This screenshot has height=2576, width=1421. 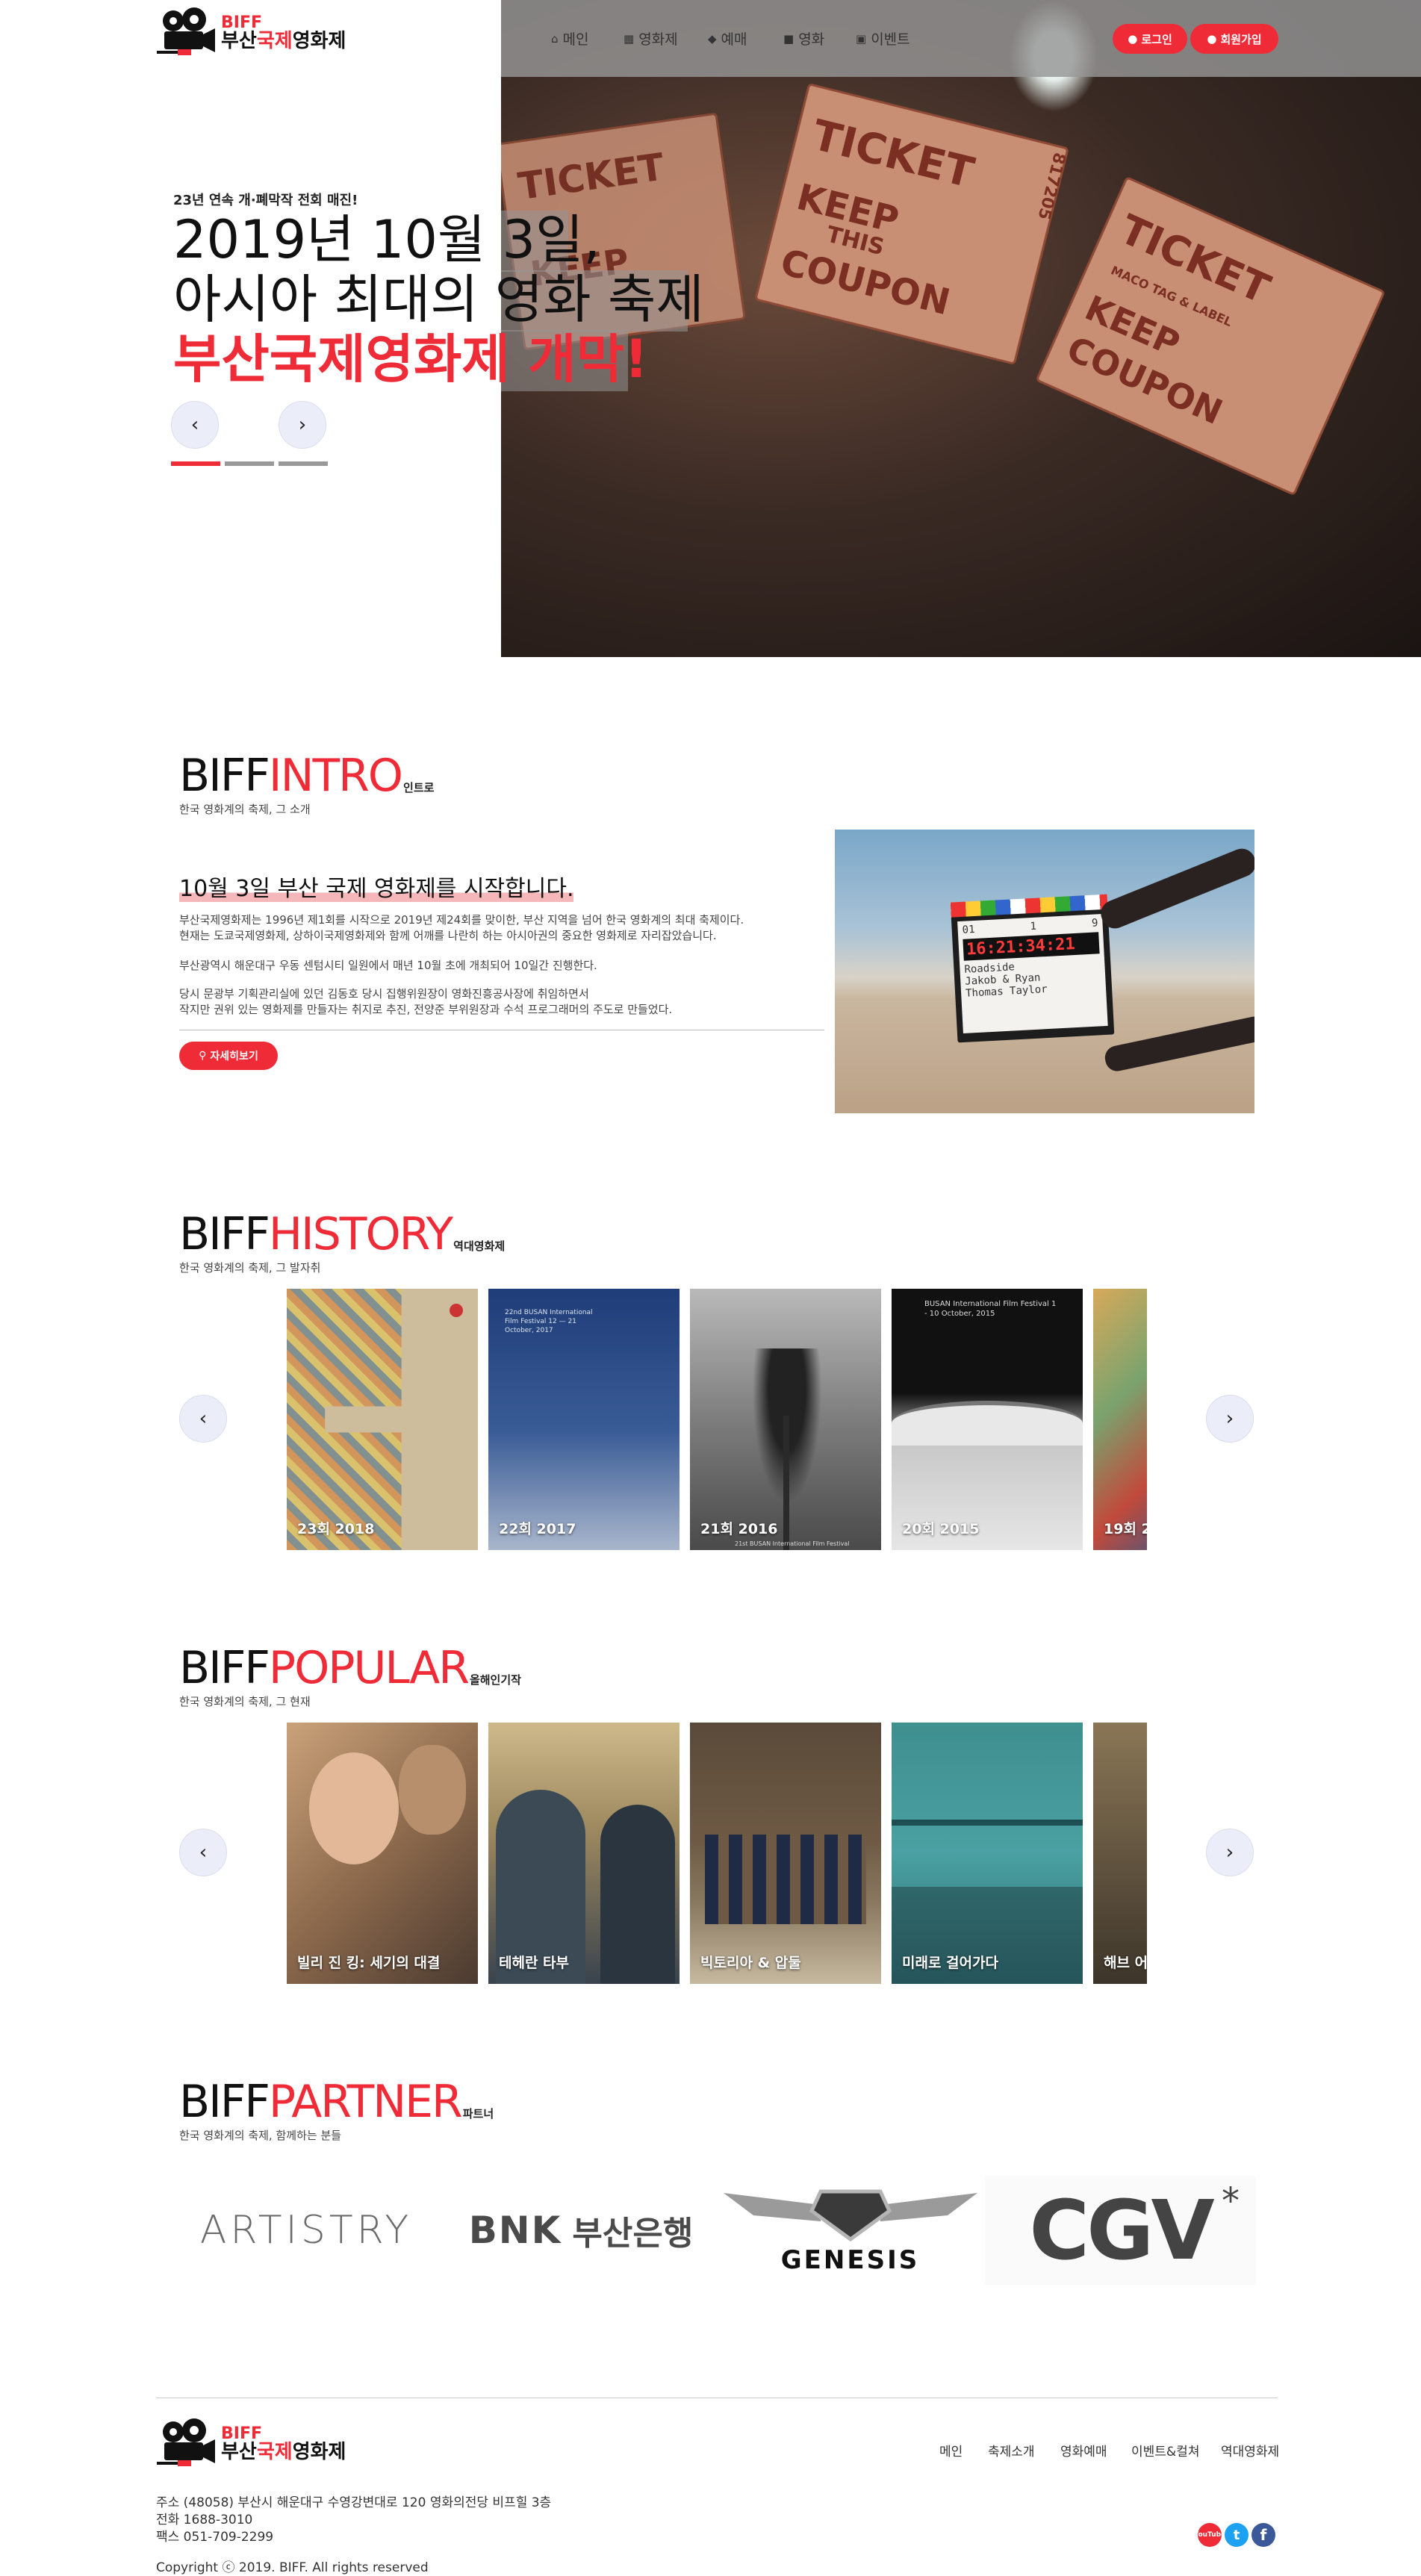 I want to click on popular-next-button: ›, so click(x=1230, y=1852).